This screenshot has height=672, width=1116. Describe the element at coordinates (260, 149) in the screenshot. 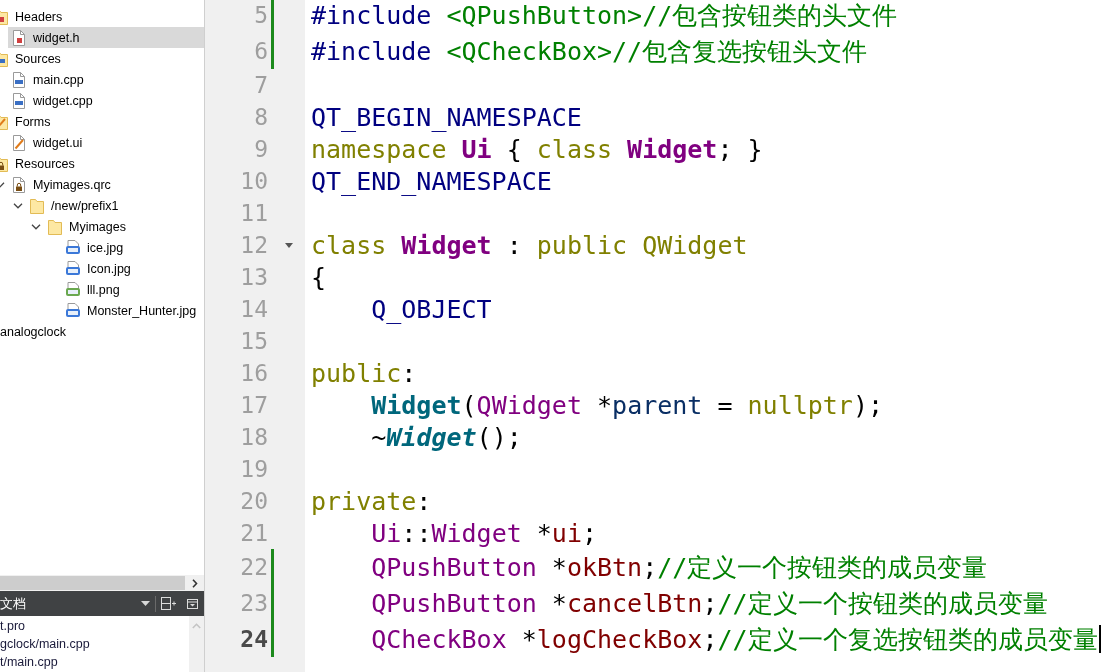

I see `line-number: 9` at that location.